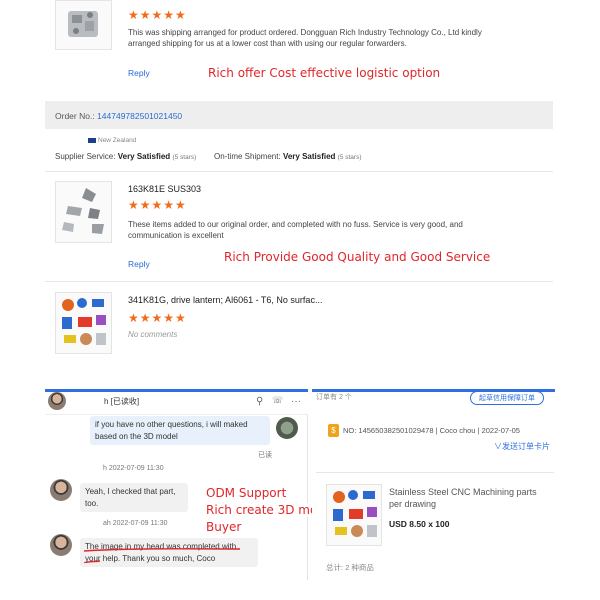 The image size is (600, 600). What do you see at coordinates (224, 527) in the screenshot?
I see `annotation-caption: Buyer` at bounding box center [224, 527].